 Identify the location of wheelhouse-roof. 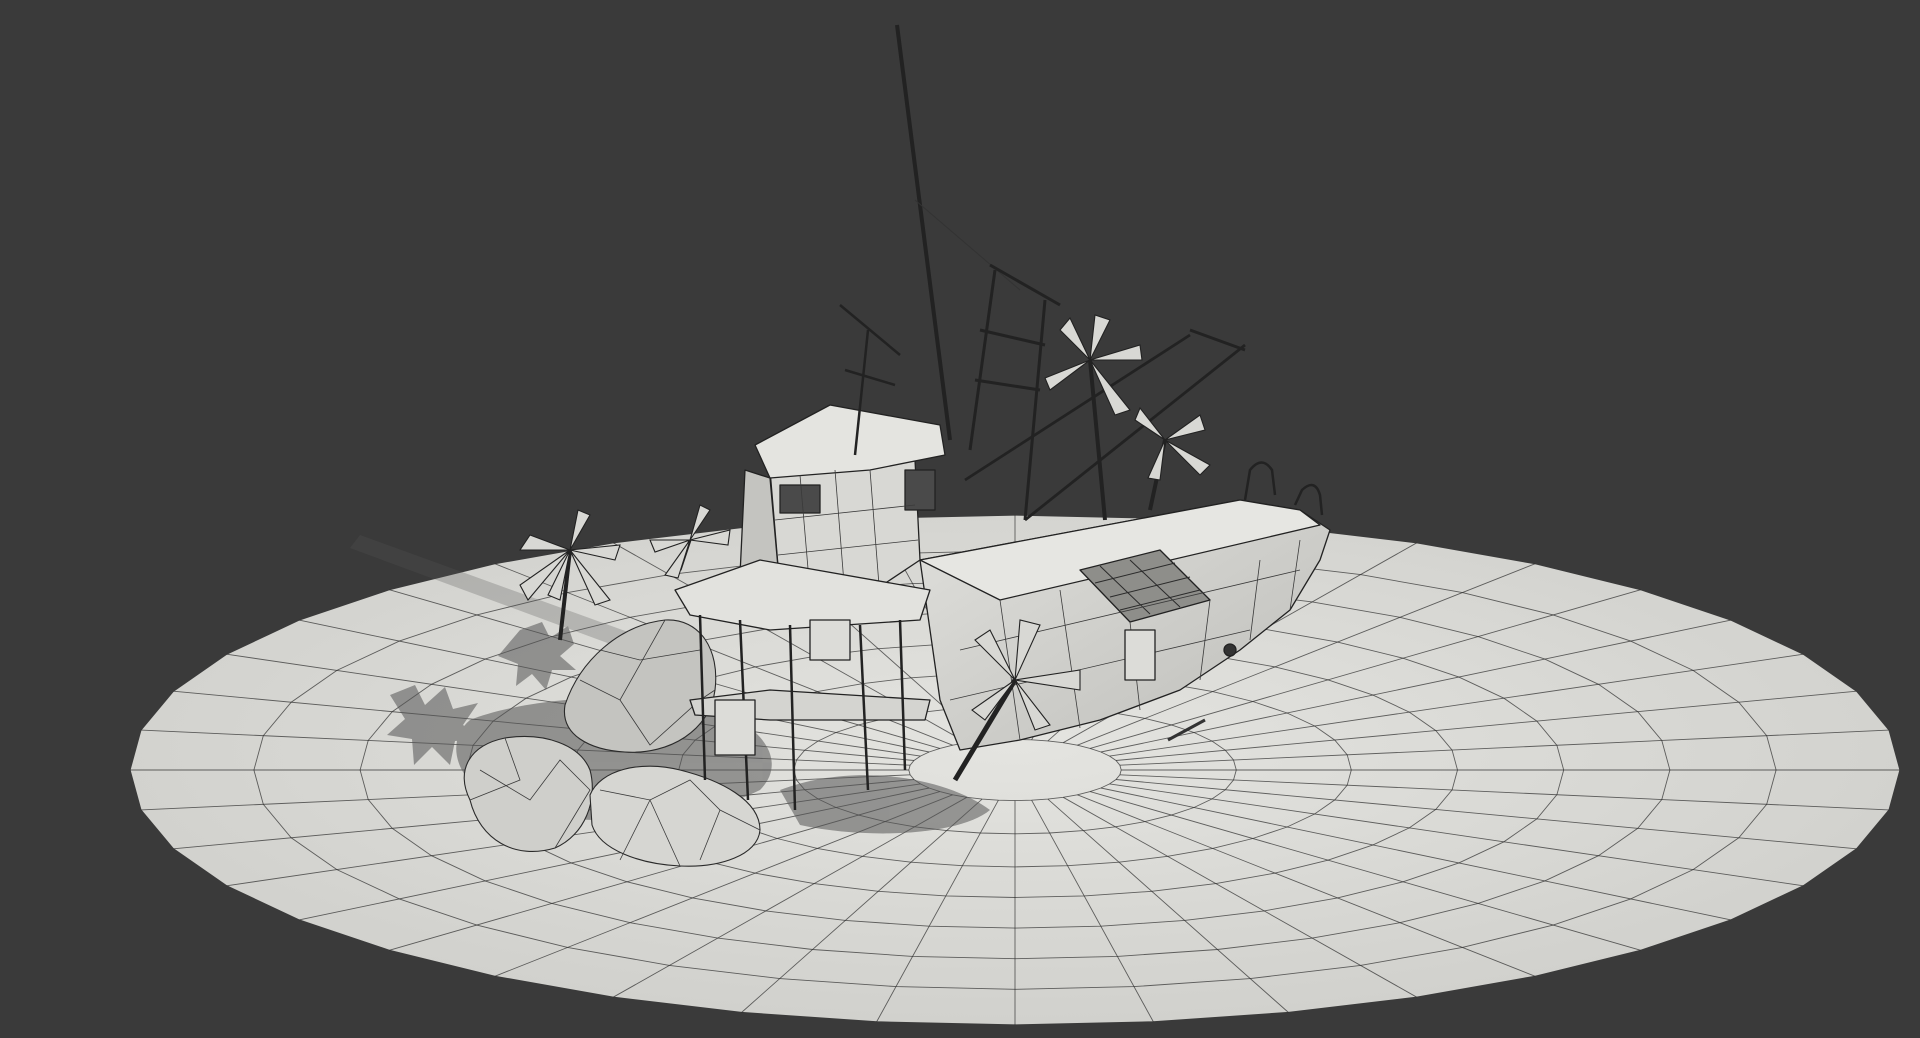
(850, 441).